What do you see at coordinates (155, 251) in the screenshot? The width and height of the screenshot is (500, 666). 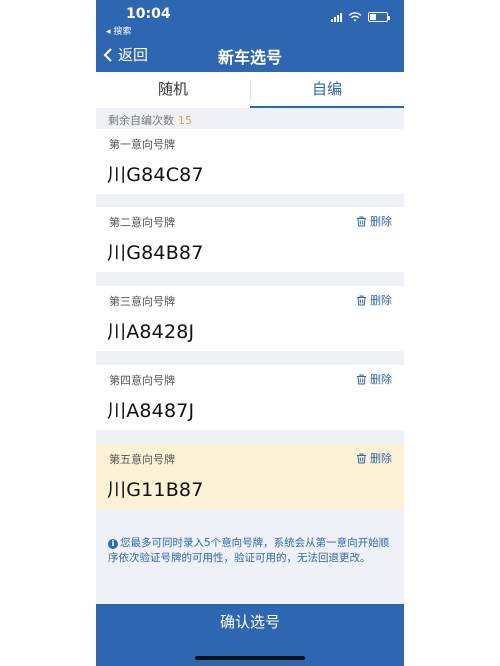 I see `plate-value: 川G84B87` at bounding box center [155, 251].